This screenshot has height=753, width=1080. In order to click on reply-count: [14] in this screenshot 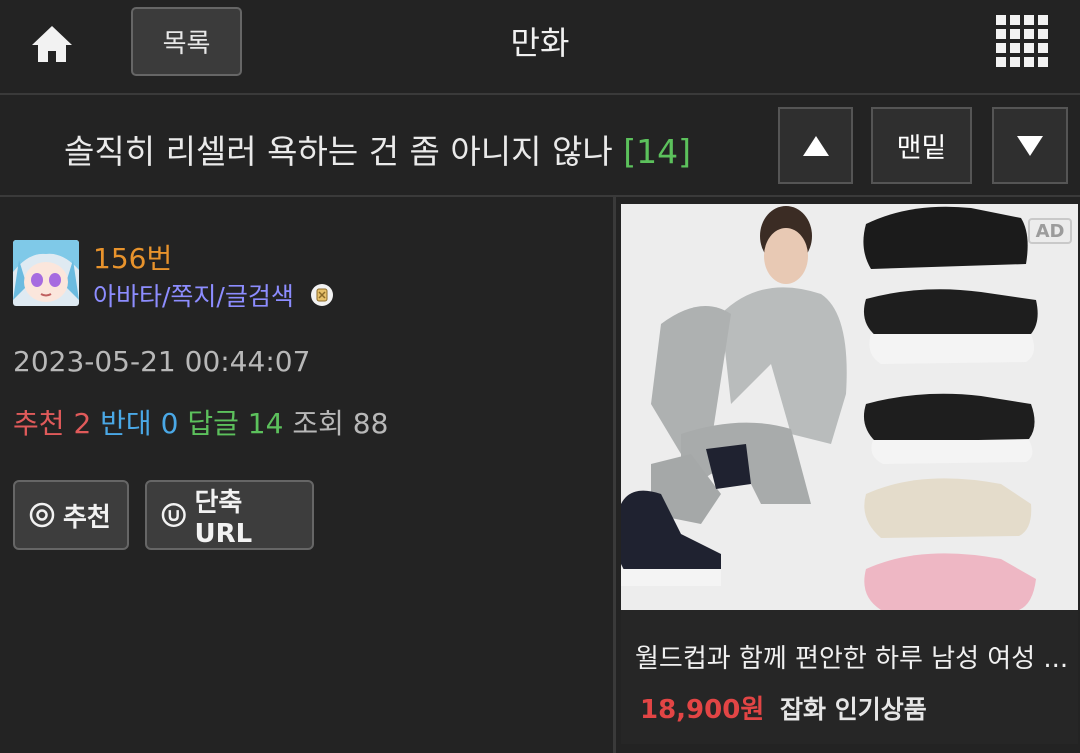, I will do `click(657, 151)`.